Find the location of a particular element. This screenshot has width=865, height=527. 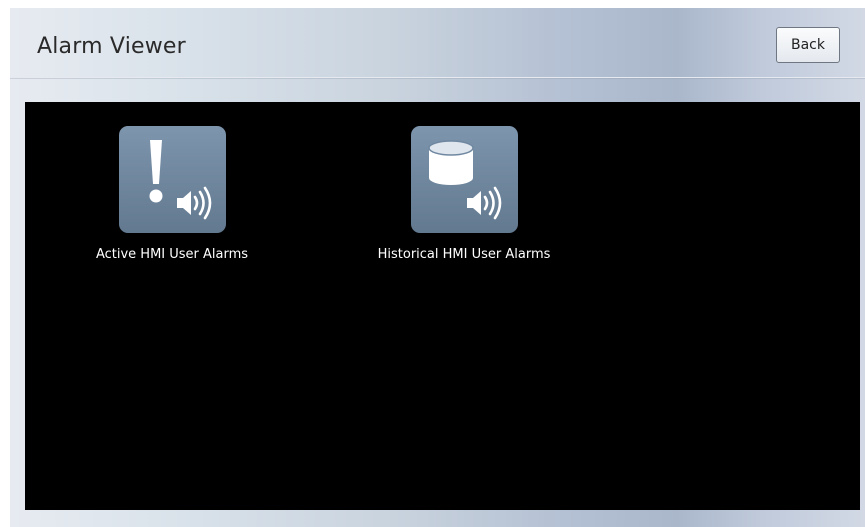

database-speaker-icon is located at coordinates (464, 179).